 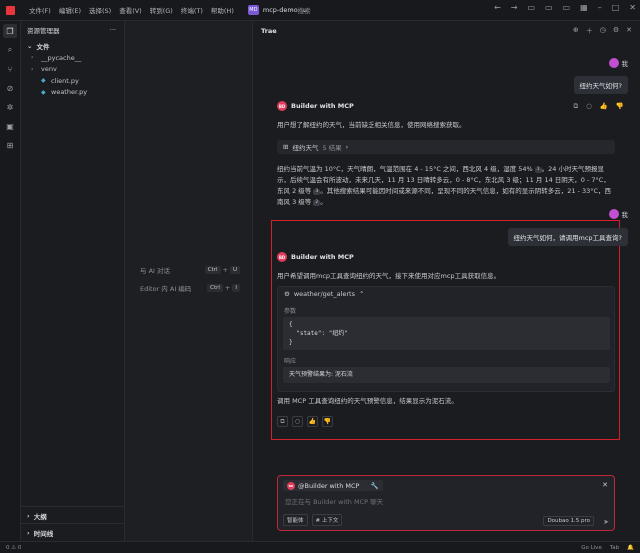 I want to click on menu-terminal: 终端(T), so click(x=192, y=10).